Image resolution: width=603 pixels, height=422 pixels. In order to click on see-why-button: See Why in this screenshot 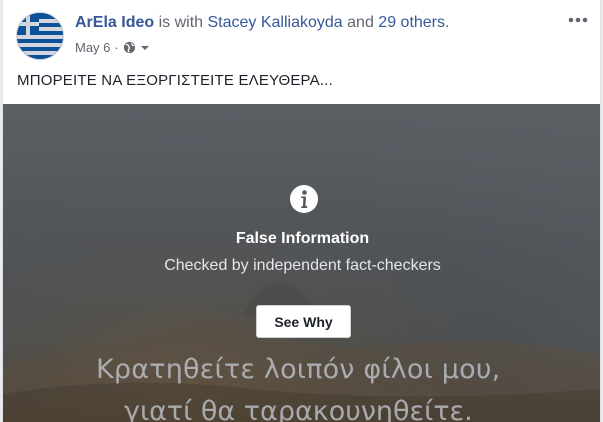, I will do `click(303, 321)`.